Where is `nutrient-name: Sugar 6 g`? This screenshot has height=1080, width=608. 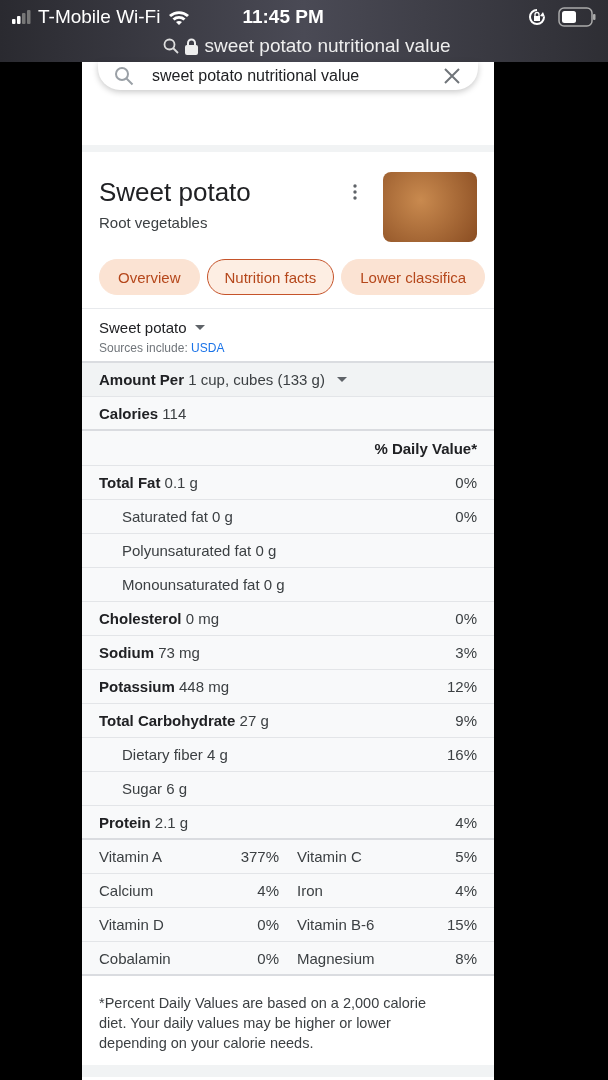 nutrient-name: Sugar 6 g is located at coordinates (155, 788).